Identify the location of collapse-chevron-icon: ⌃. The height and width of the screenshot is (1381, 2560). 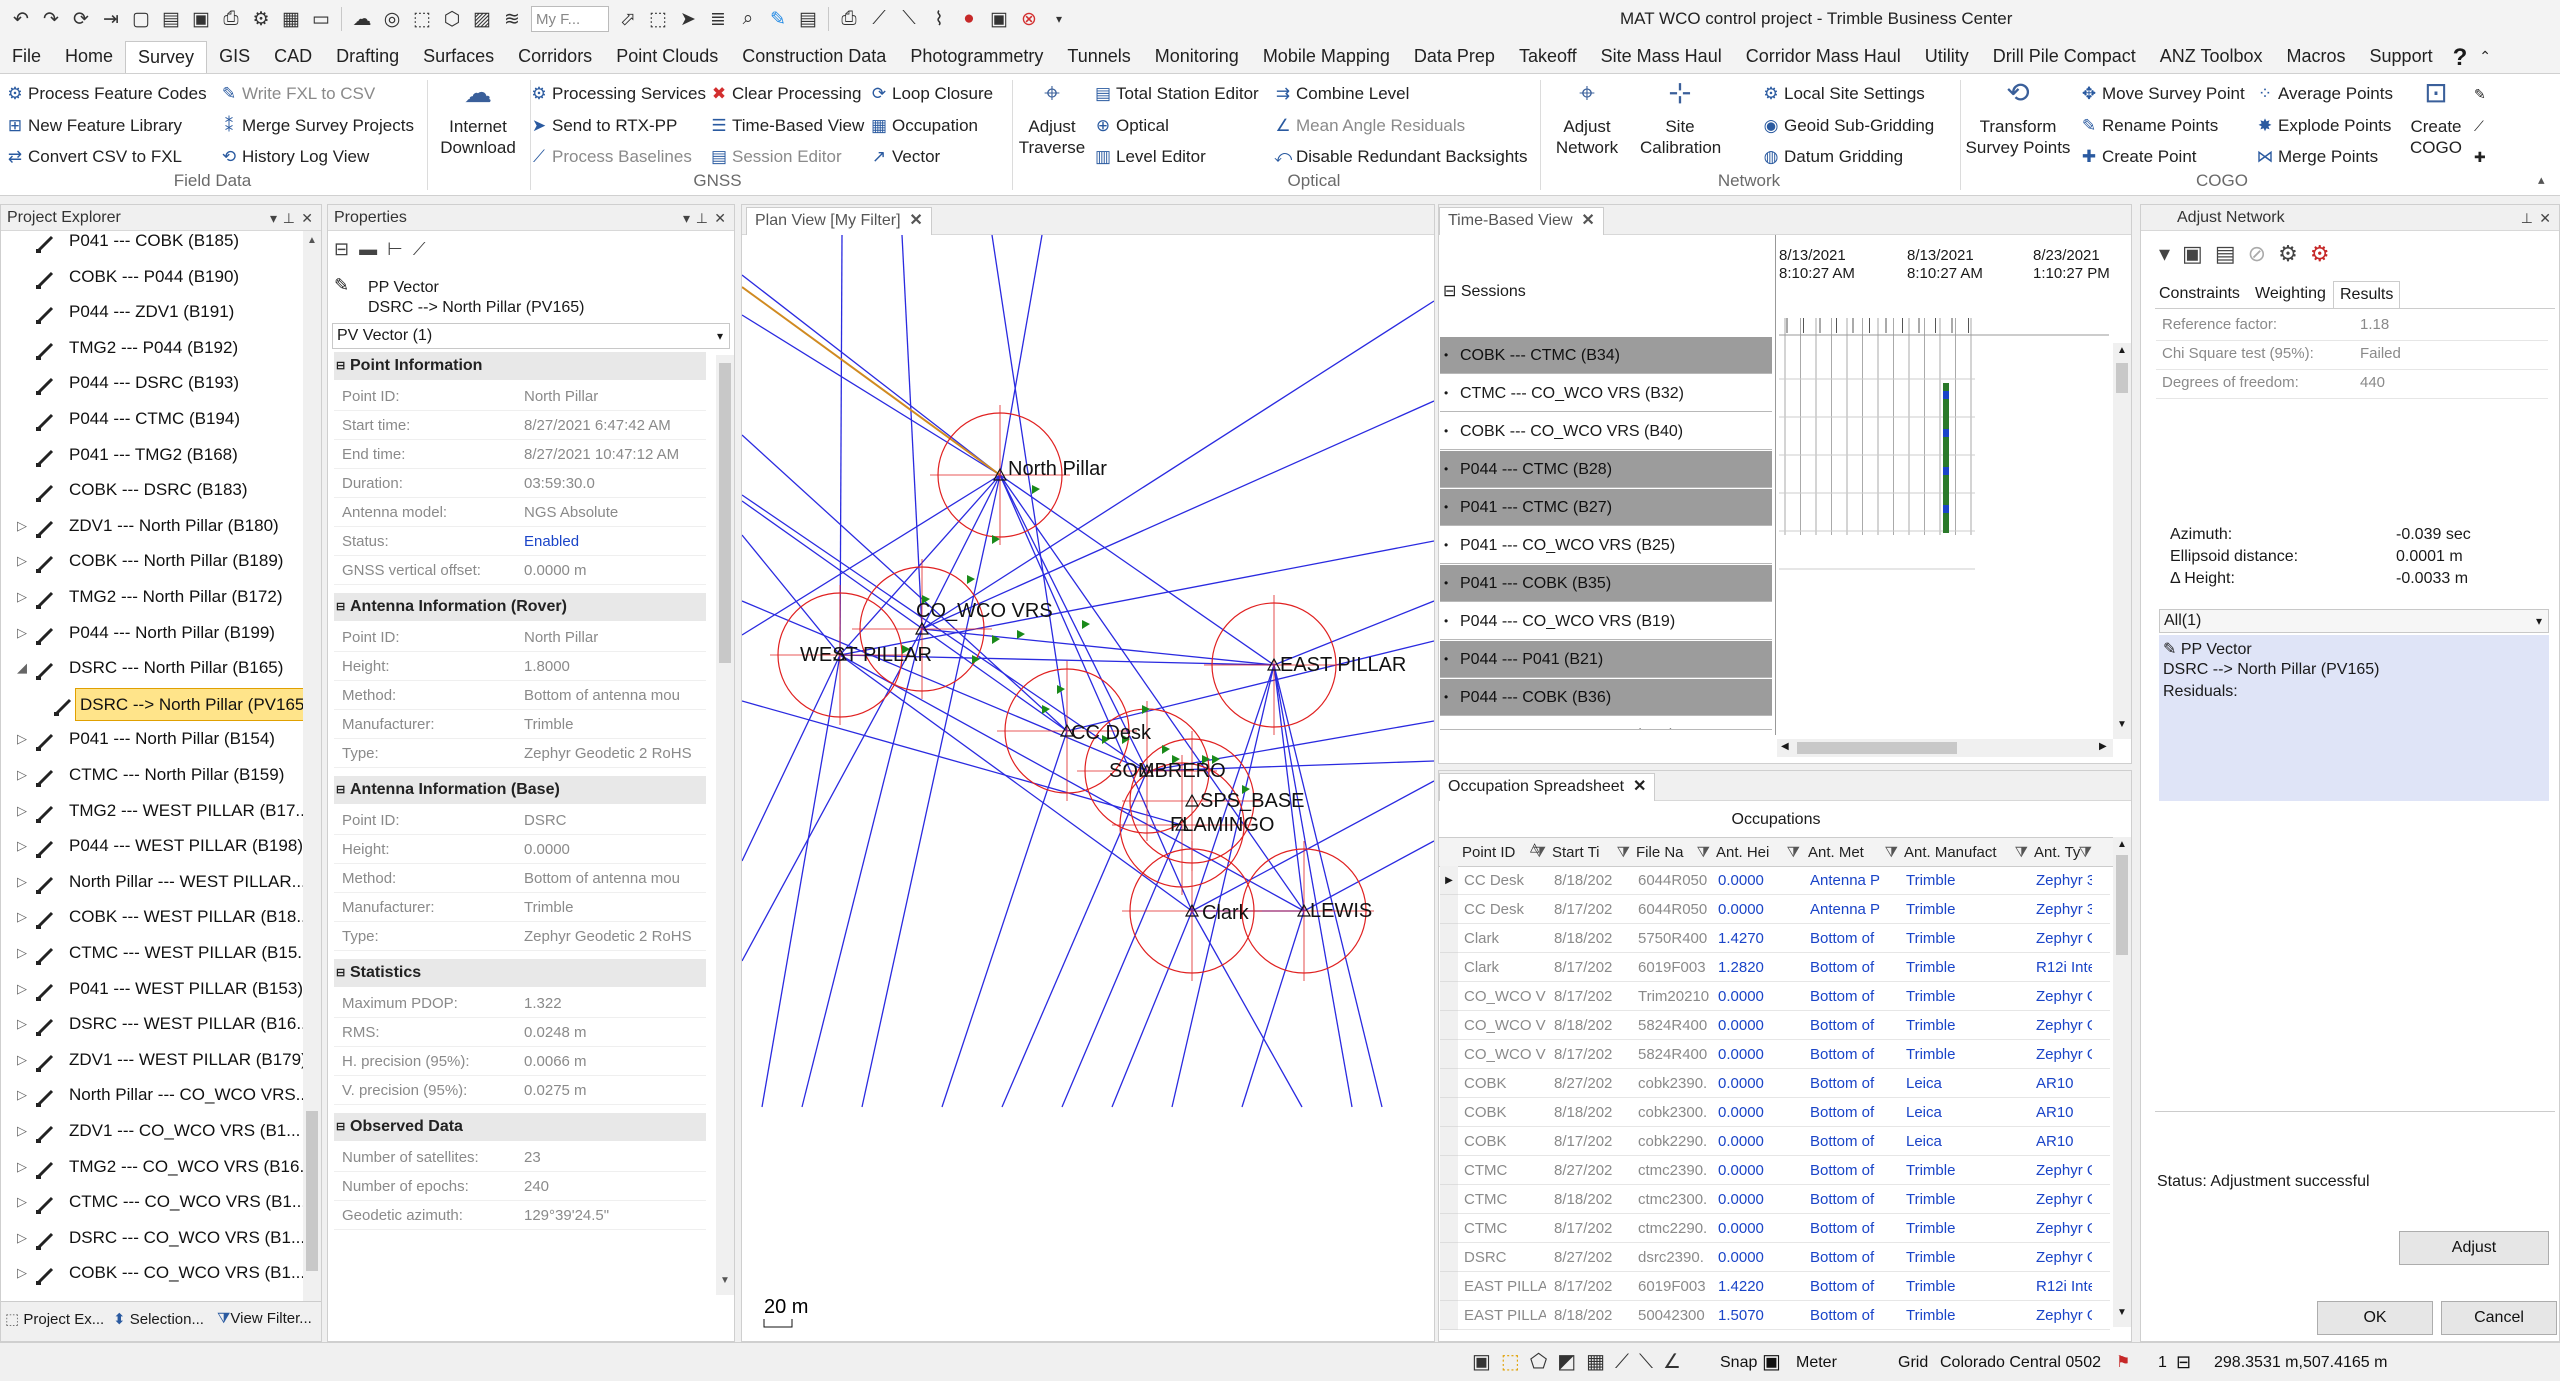
(2485, 57).